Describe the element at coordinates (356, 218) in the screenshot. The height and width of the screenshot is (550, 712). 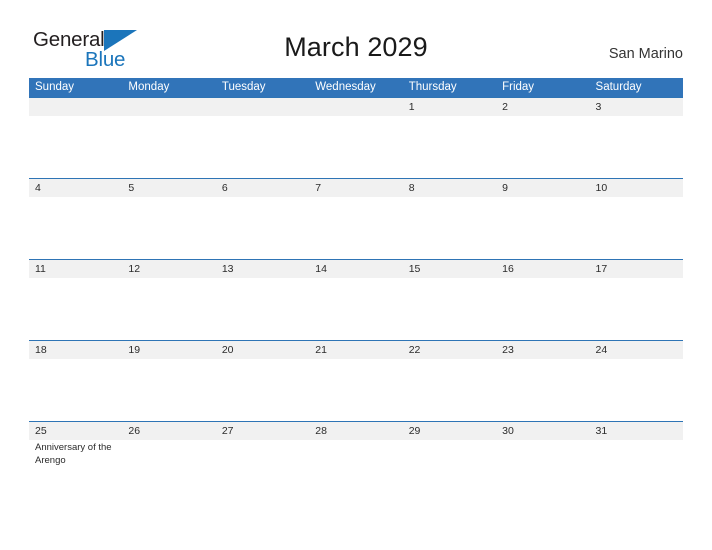
I see `week-row: 4 5 6 7 8 9 10` at that location.